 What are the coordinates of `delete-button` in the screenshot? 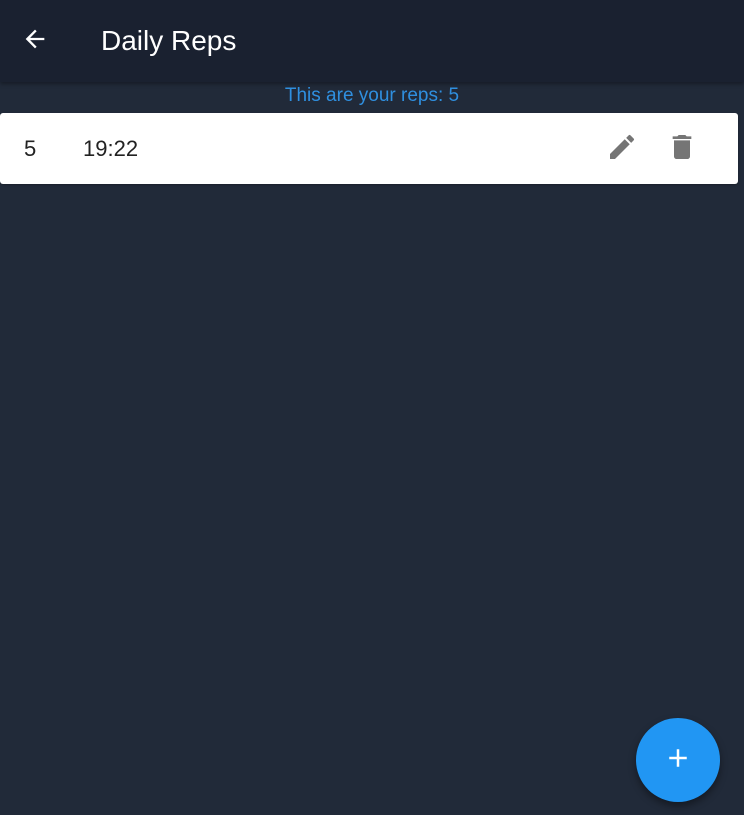 It's located at (682, 149).